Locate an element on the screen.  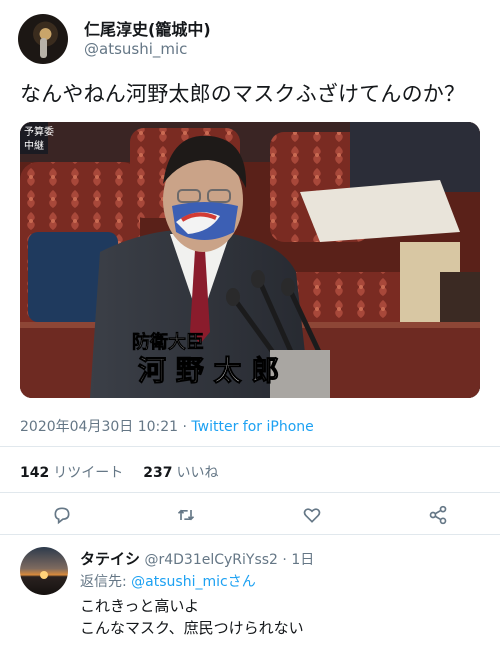
author-avatar is located at coordinates (43, 39).